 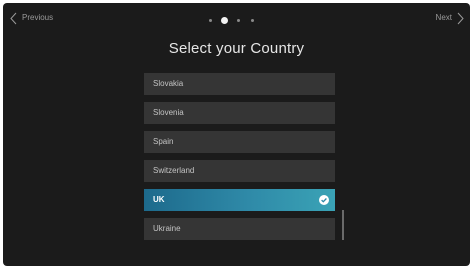 I want to click on country-item-spain: Spain, so click(x=239, y=142).